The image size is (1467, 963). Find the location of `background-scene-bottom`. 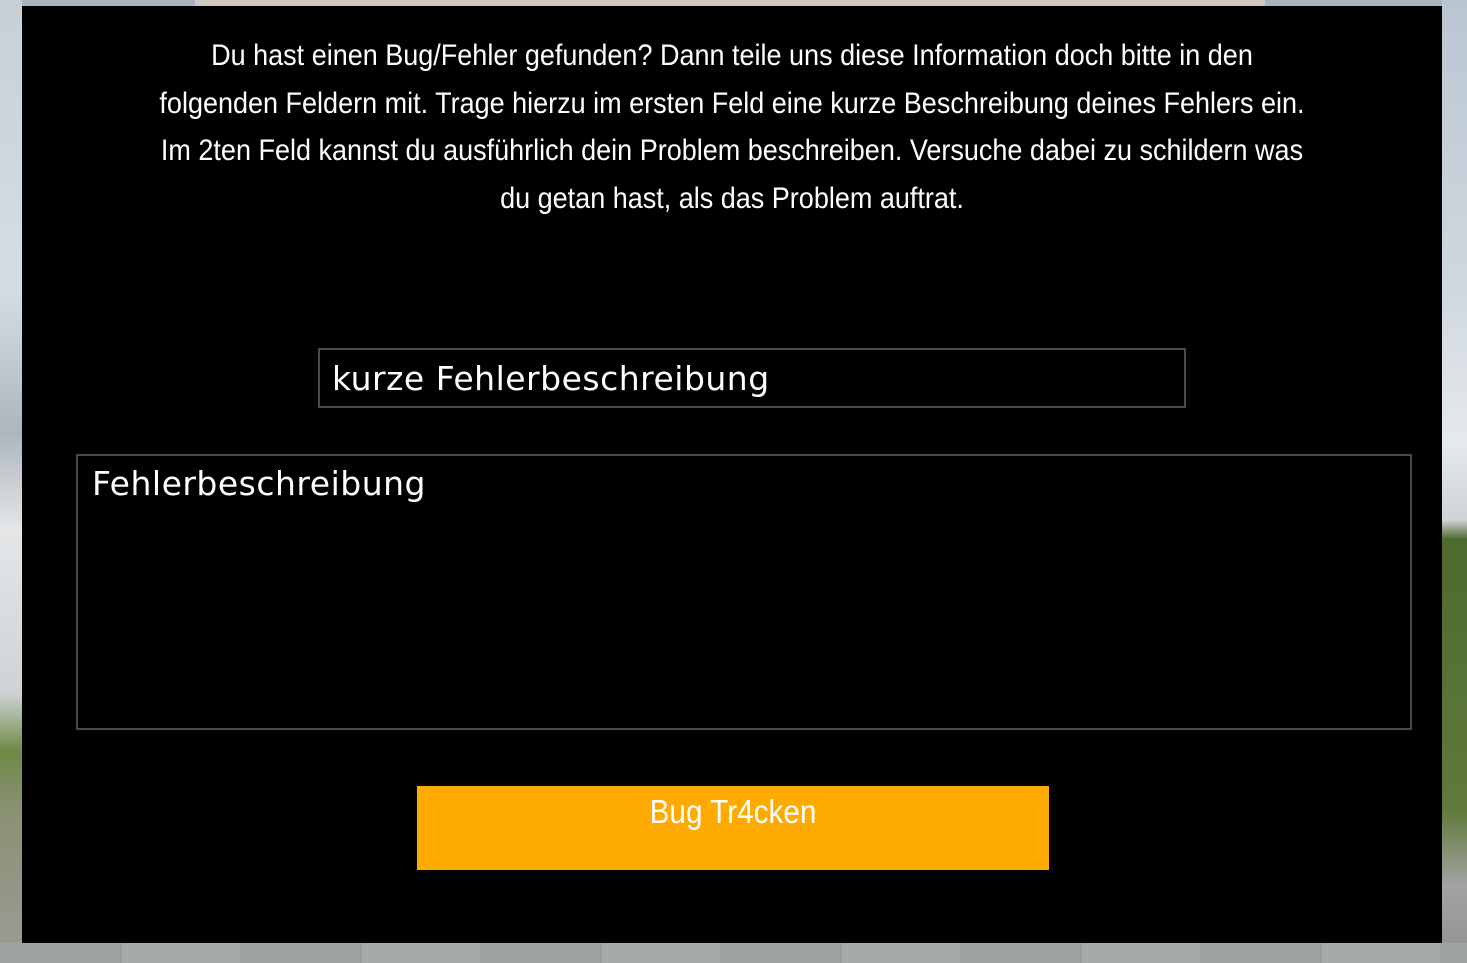

background-scene-bottom is located at coordinates (733, 953).